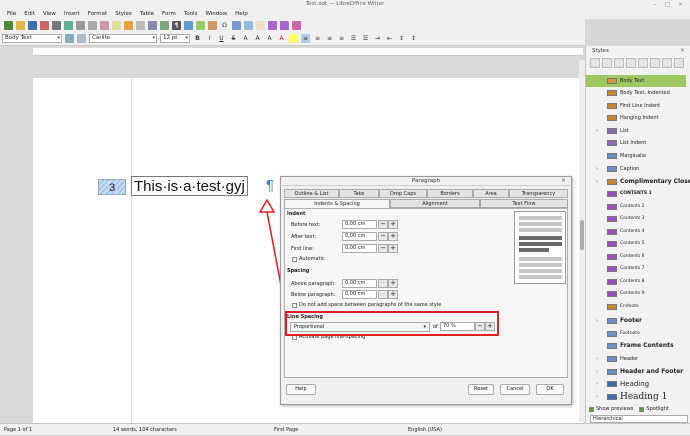  I want to click on style-item: Contents 3, so click(636, 219).